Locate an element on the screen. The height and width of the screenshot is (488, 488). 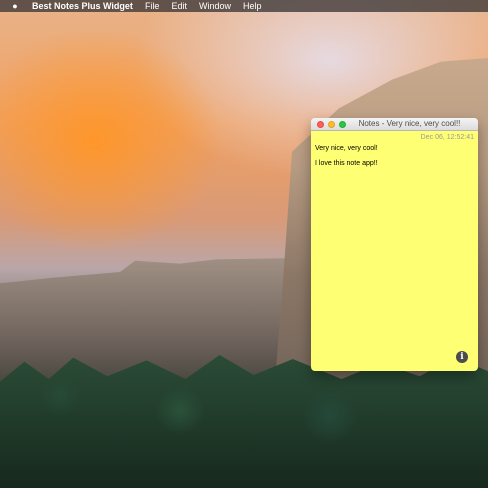
info-icon: i is located at coordinates (462, 357).